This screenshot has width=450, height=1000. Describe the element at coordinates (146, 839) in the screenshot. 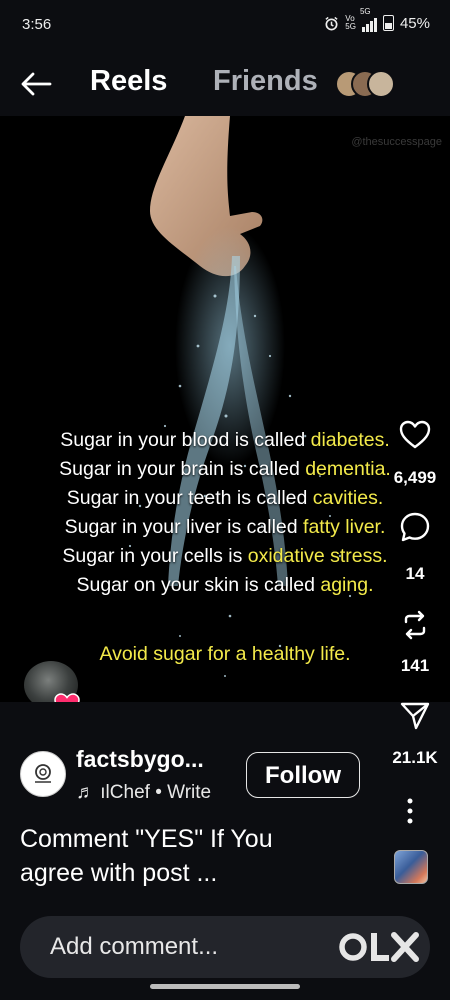

I see `caption-line: Comment "YES" If You` at that location.